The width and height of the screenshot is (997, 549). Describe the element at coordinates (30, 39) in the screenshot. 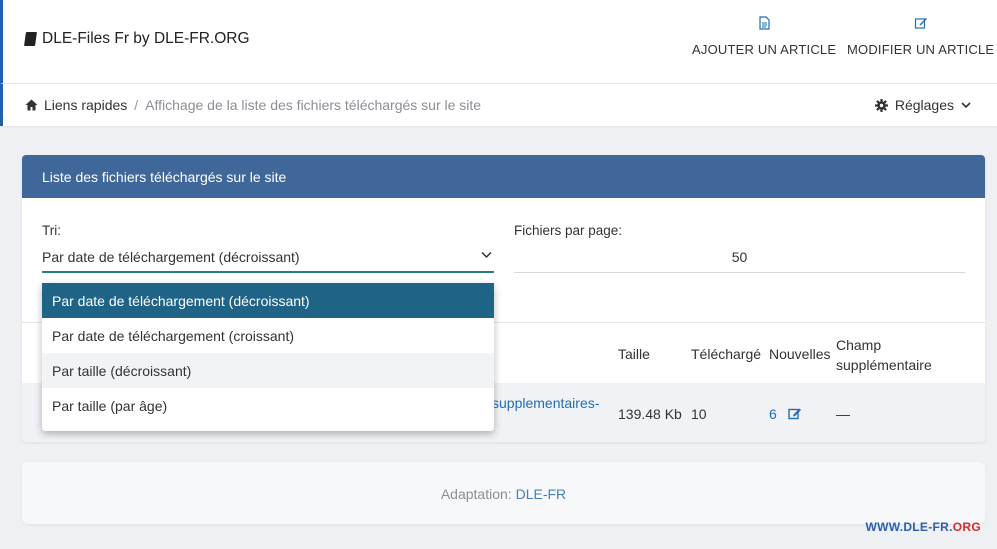

I see `book-icon` at that location.